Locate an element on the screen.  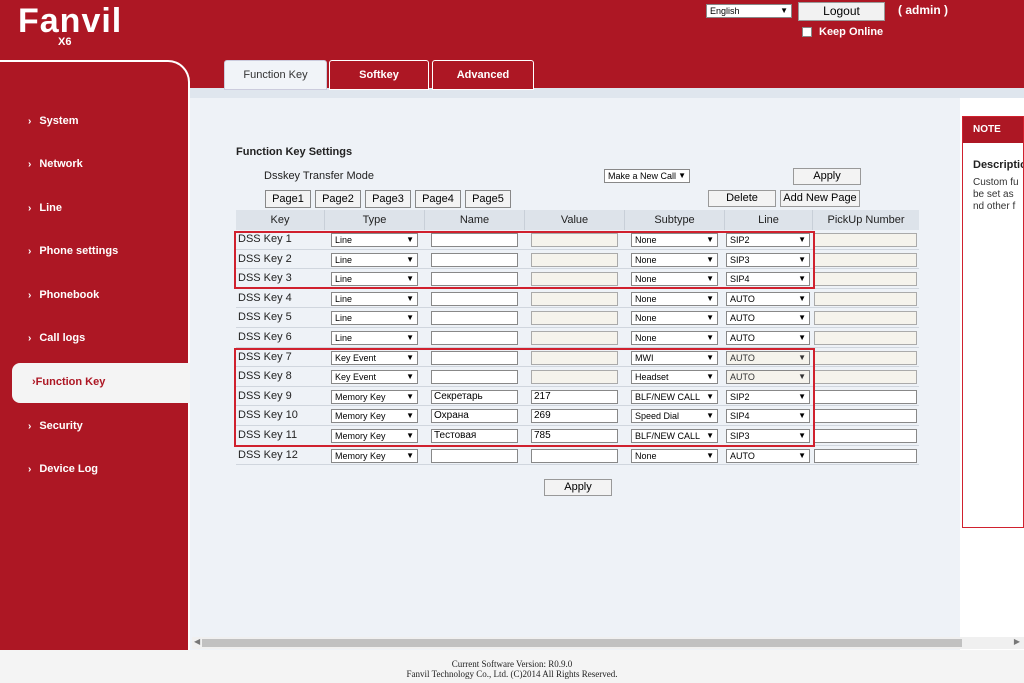
sidebar-item-phonebook: › Phonebook is located at coordinates (63, 295).